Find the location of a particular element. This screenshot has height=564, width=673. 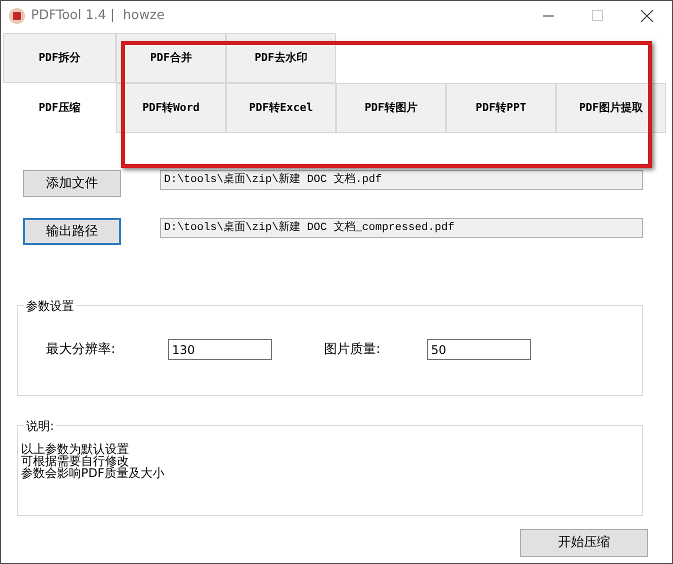

tab: PDF转PPT is located at coordinates (501, 108).